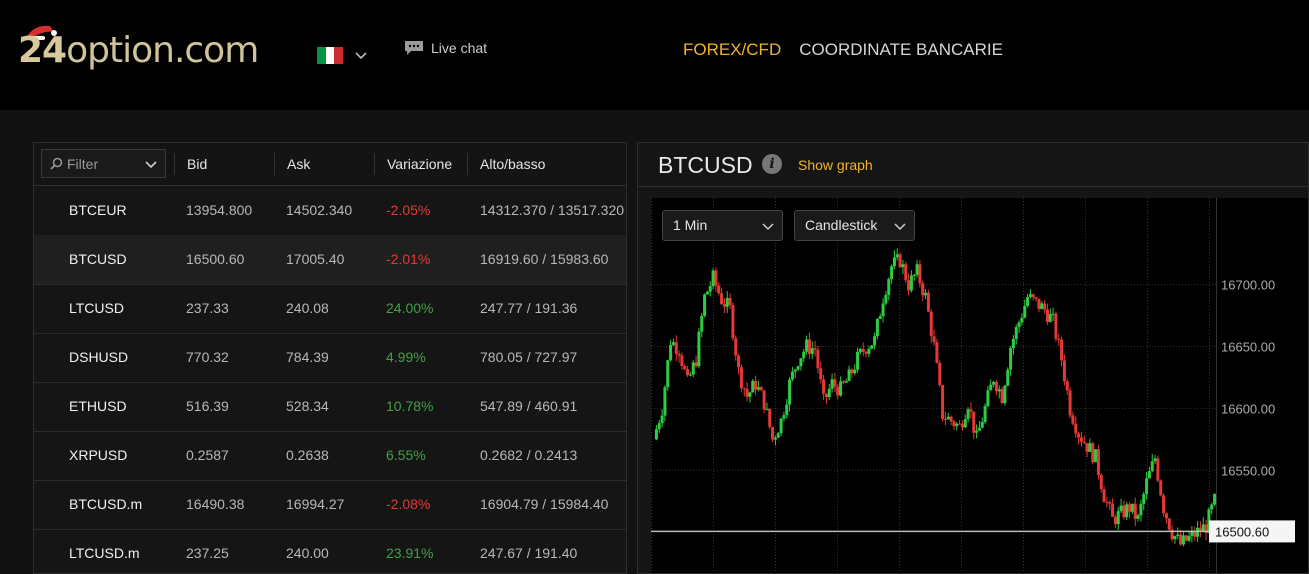 The image size is (1309, 574). I want to click on show-graph-link: Show graph, so click(835, 165).